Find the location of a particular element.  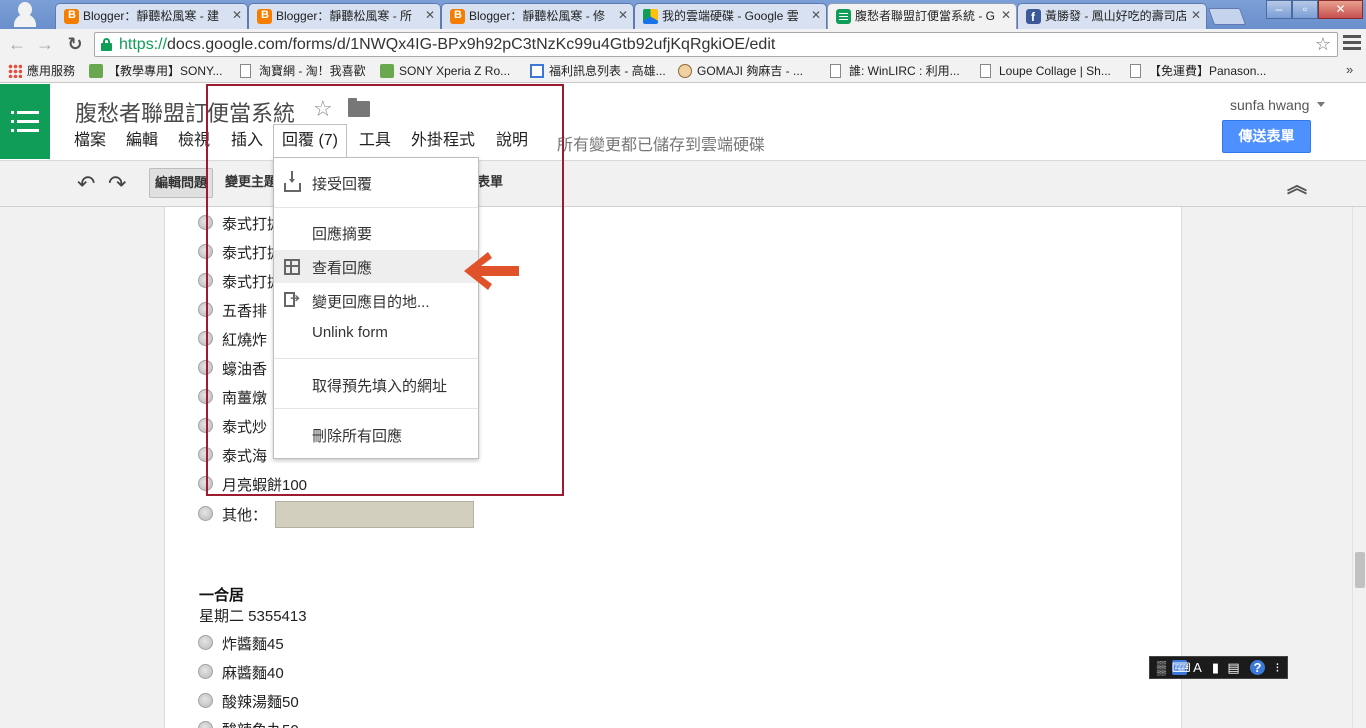

browser-tab: Blogger：靜聽松風寒 - 修 ✕ is located at coordinates (537, 16).